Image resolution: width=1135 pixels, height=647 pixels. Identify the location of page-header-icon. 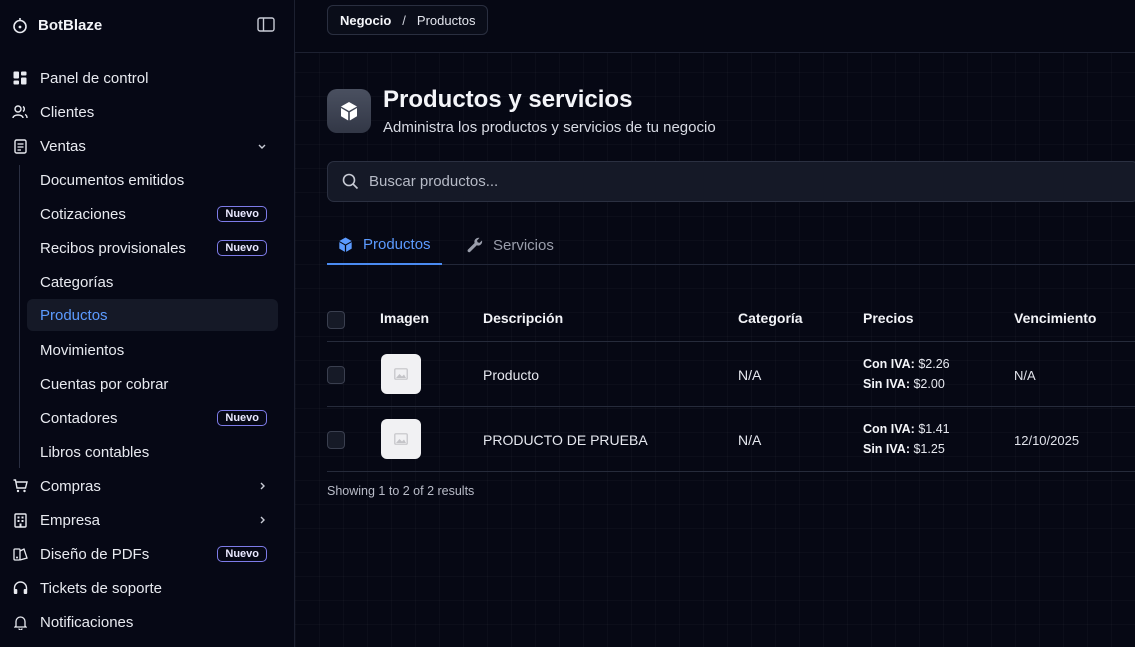
(349, 111).